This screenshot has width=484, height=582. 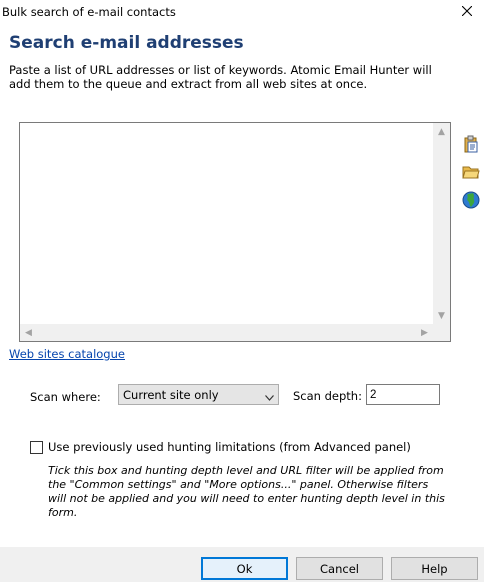 I want to click on clipboard-paste-icon, so click(x=471, y=144).